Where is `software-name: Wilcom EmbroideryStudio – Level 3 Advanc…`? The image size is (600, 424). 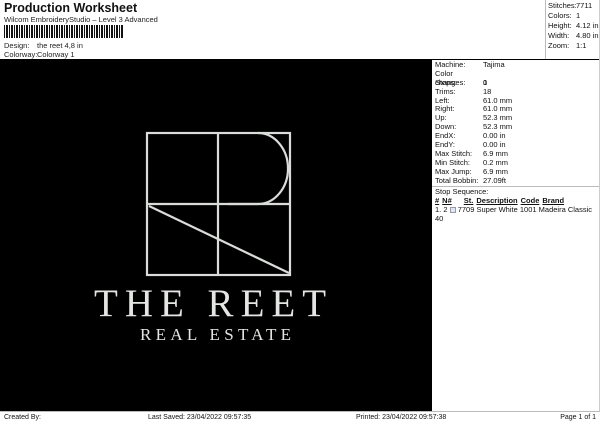
software-name: Wilcom EmbroideryStudio – Level 3 Advanc… is located at coordinates (81, 19).